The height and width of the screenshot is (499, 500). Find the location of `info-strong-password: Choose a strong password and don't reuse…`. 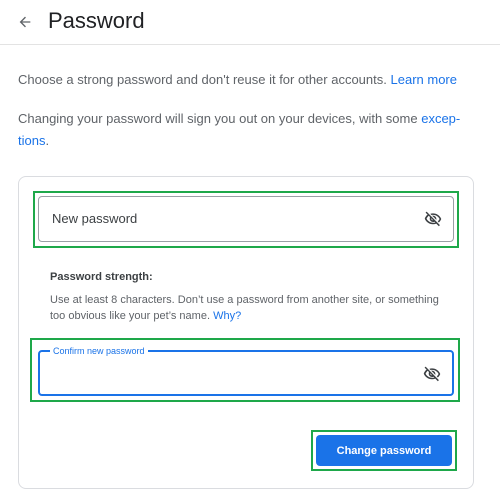

info-strong-password: Choose a strong password and don't reuse… is located at coordinates (248, 80).